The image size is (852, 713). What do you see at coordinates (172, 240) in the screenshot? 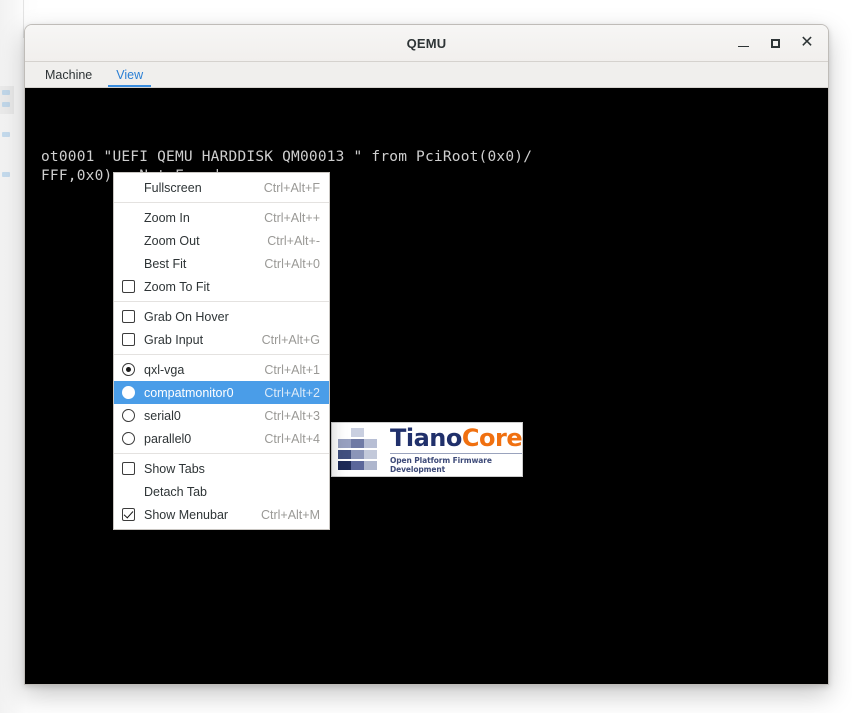
I see `menu-item-label: Zoom Out` at bounding box center [172, 240].